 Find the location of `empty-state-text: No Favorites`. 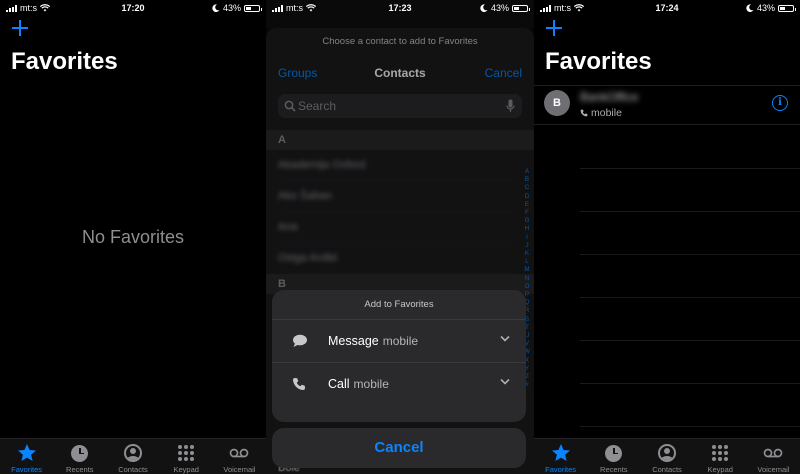

empty-state-text: No Favorites is located at coordinates (133, 237).